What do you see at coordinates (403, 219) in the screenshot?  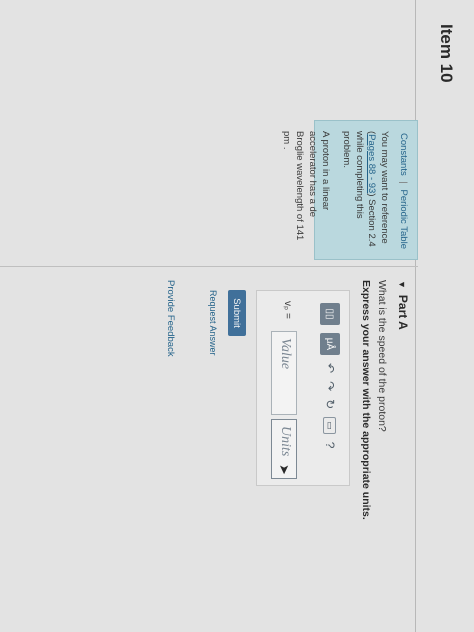 I see `periodic-table-link: Periodic Table` at bounding box center [403, 219].